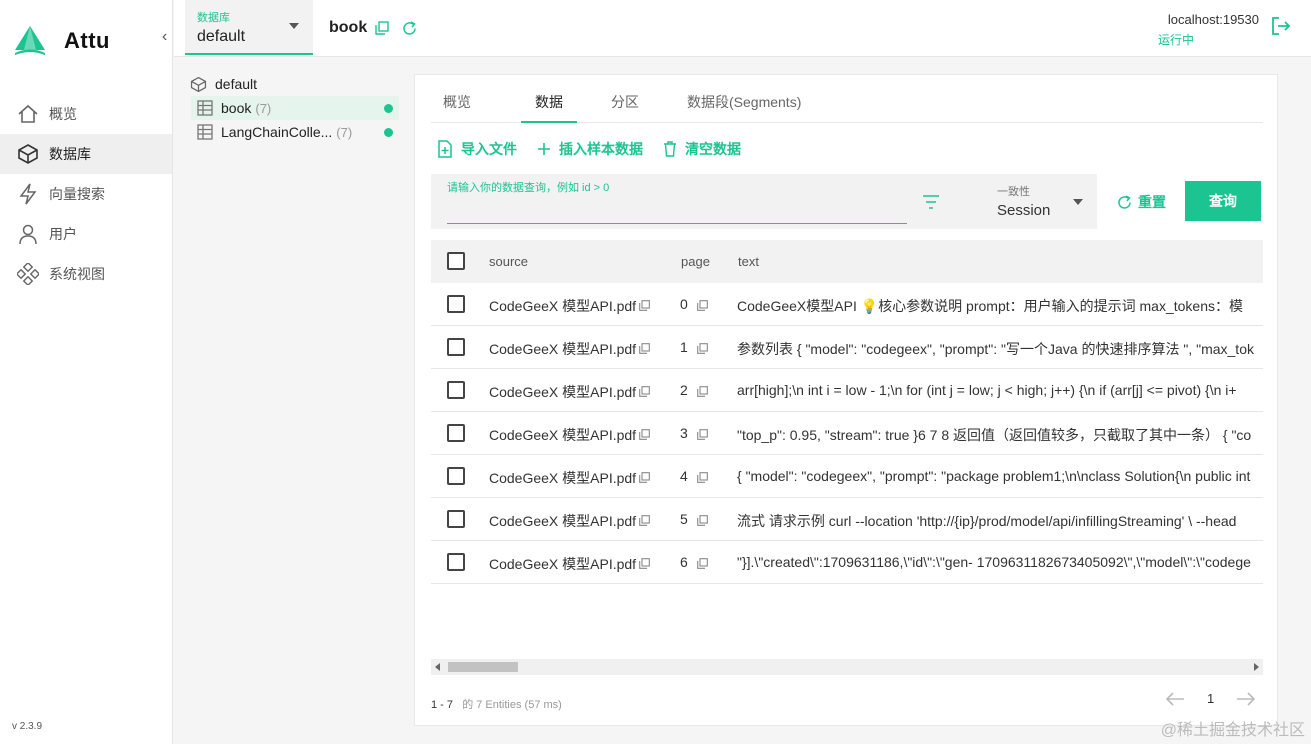 The width and height of the screenshot is (1311, 744). I want to click on sidebar: Attu ‹ 概览 数据库 向量搜索 用户 系统视图 v 2.3.9, so click(86, 372).